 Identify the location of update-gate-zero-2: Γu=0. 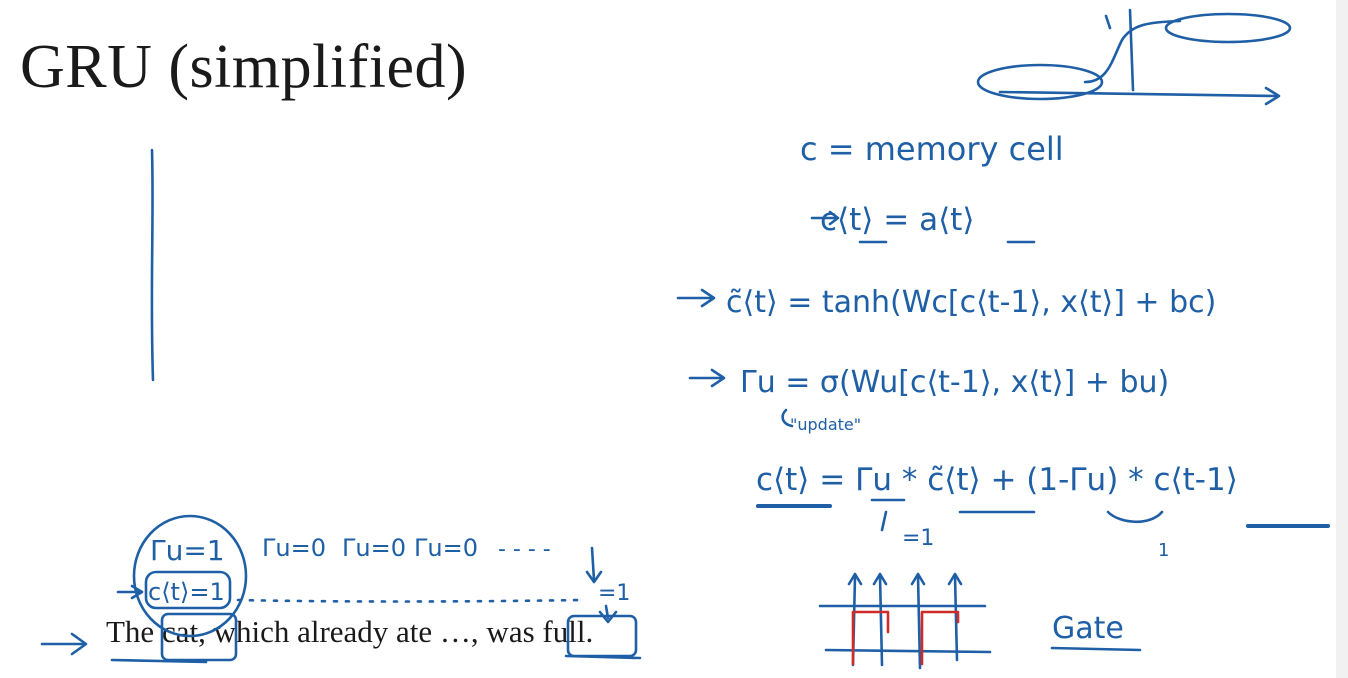
(374, 548).